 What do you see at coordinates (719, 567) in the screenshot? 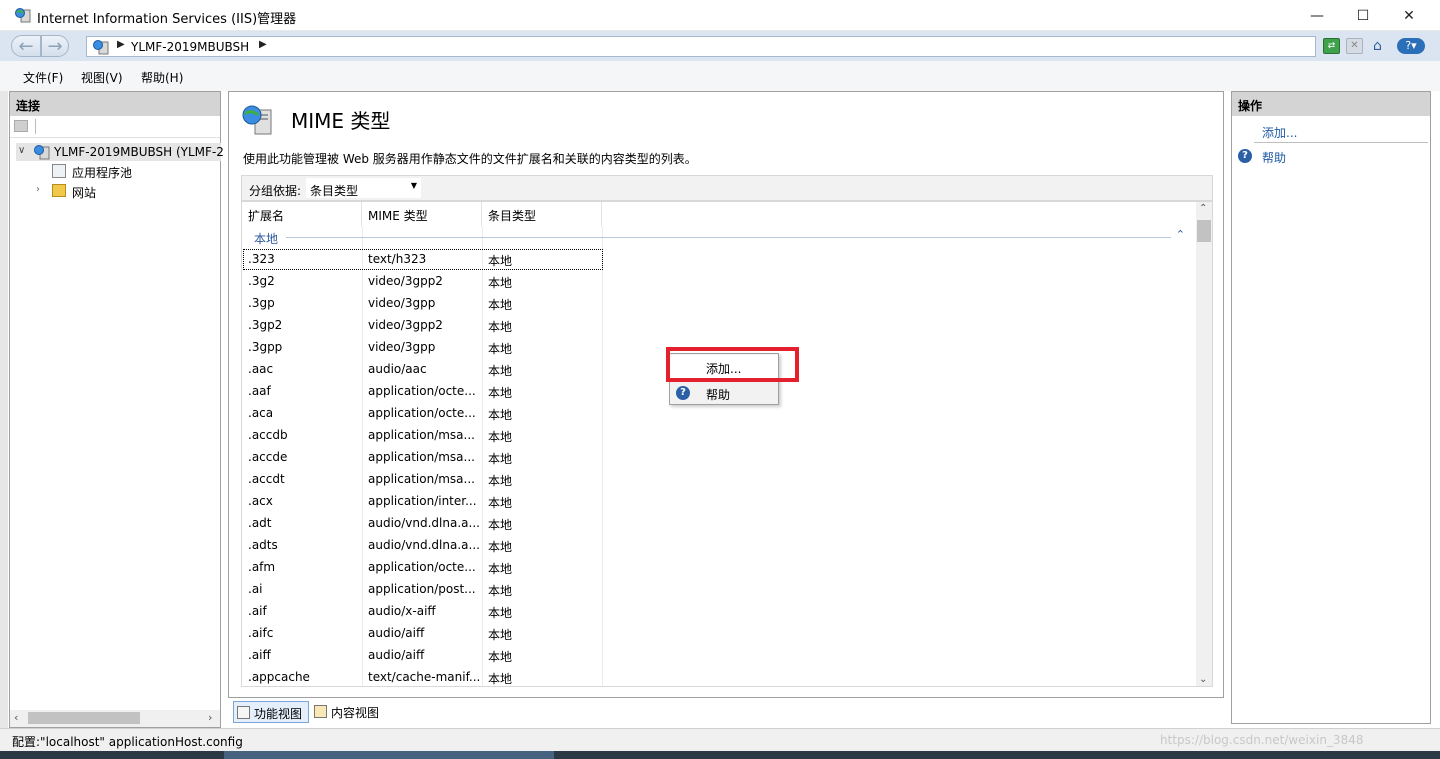
I see `table-row: .afm application/octe... 本地` at bounding box center [719, 567].